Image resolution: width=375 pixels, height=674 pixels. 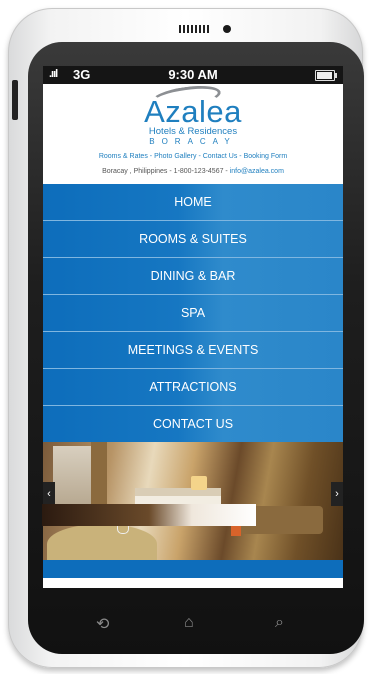 What do you see at coordinates (193, 112) in the screenshot?
I see `logo-name: Azalea` at bounding box center [193, 112].